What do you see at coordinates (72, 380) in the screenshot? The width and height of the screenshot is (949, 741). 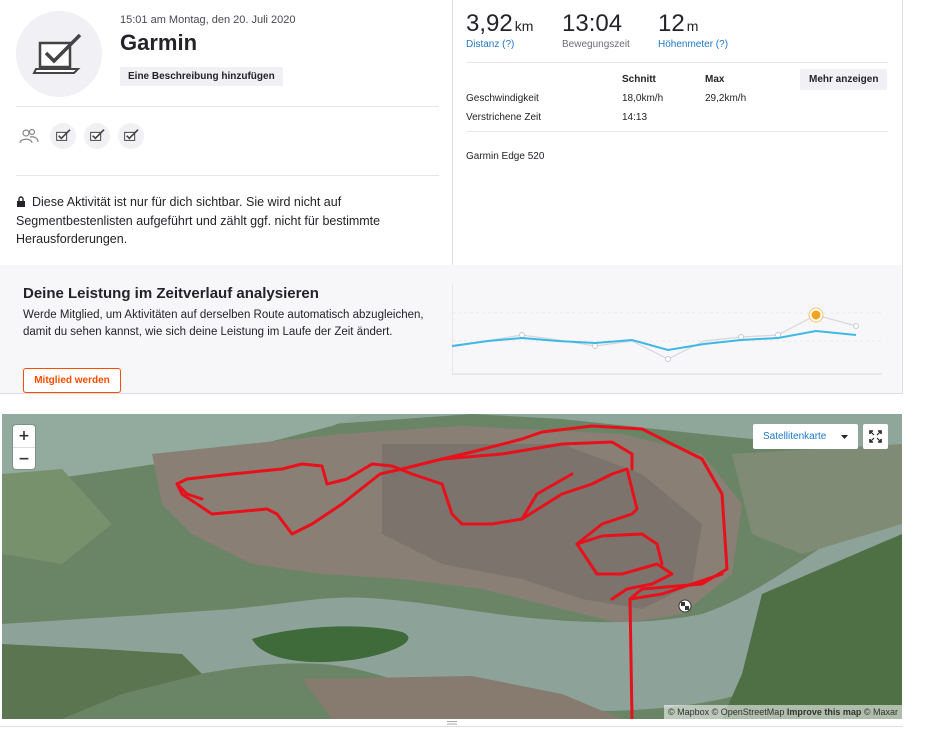 I see `become-member-button: Mitglied werden` at bounding box center [72, 380].